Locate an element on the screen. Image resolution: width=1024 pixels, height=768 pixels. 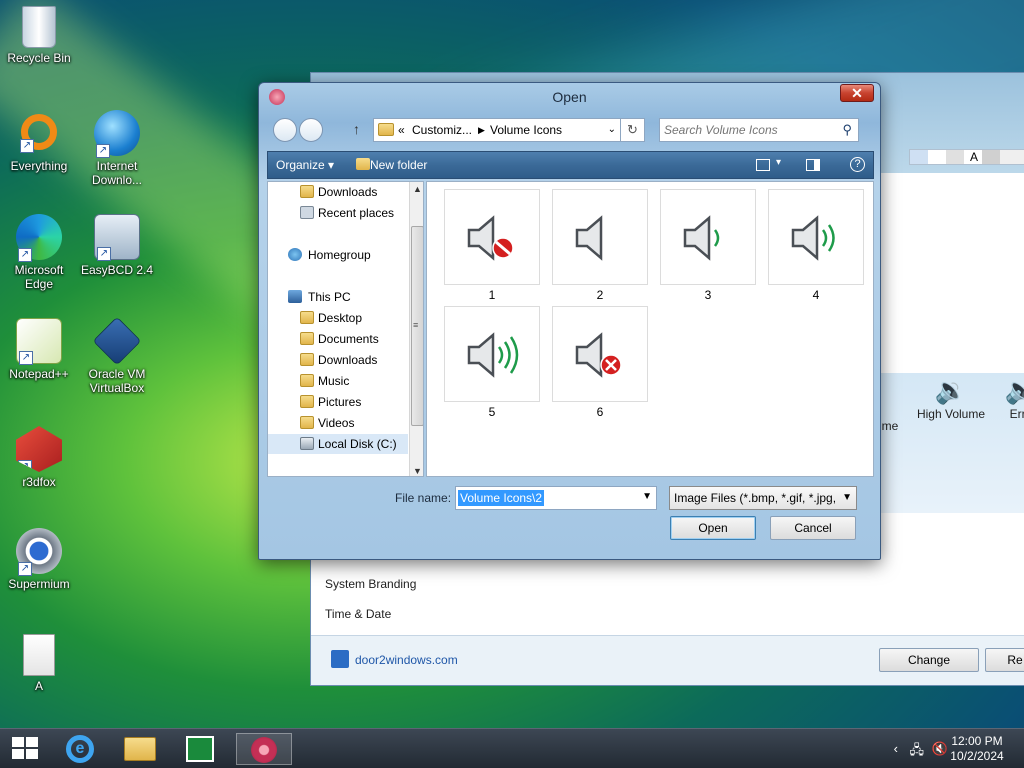
cancel-button: Cancel is located at coordinates (813, 528).